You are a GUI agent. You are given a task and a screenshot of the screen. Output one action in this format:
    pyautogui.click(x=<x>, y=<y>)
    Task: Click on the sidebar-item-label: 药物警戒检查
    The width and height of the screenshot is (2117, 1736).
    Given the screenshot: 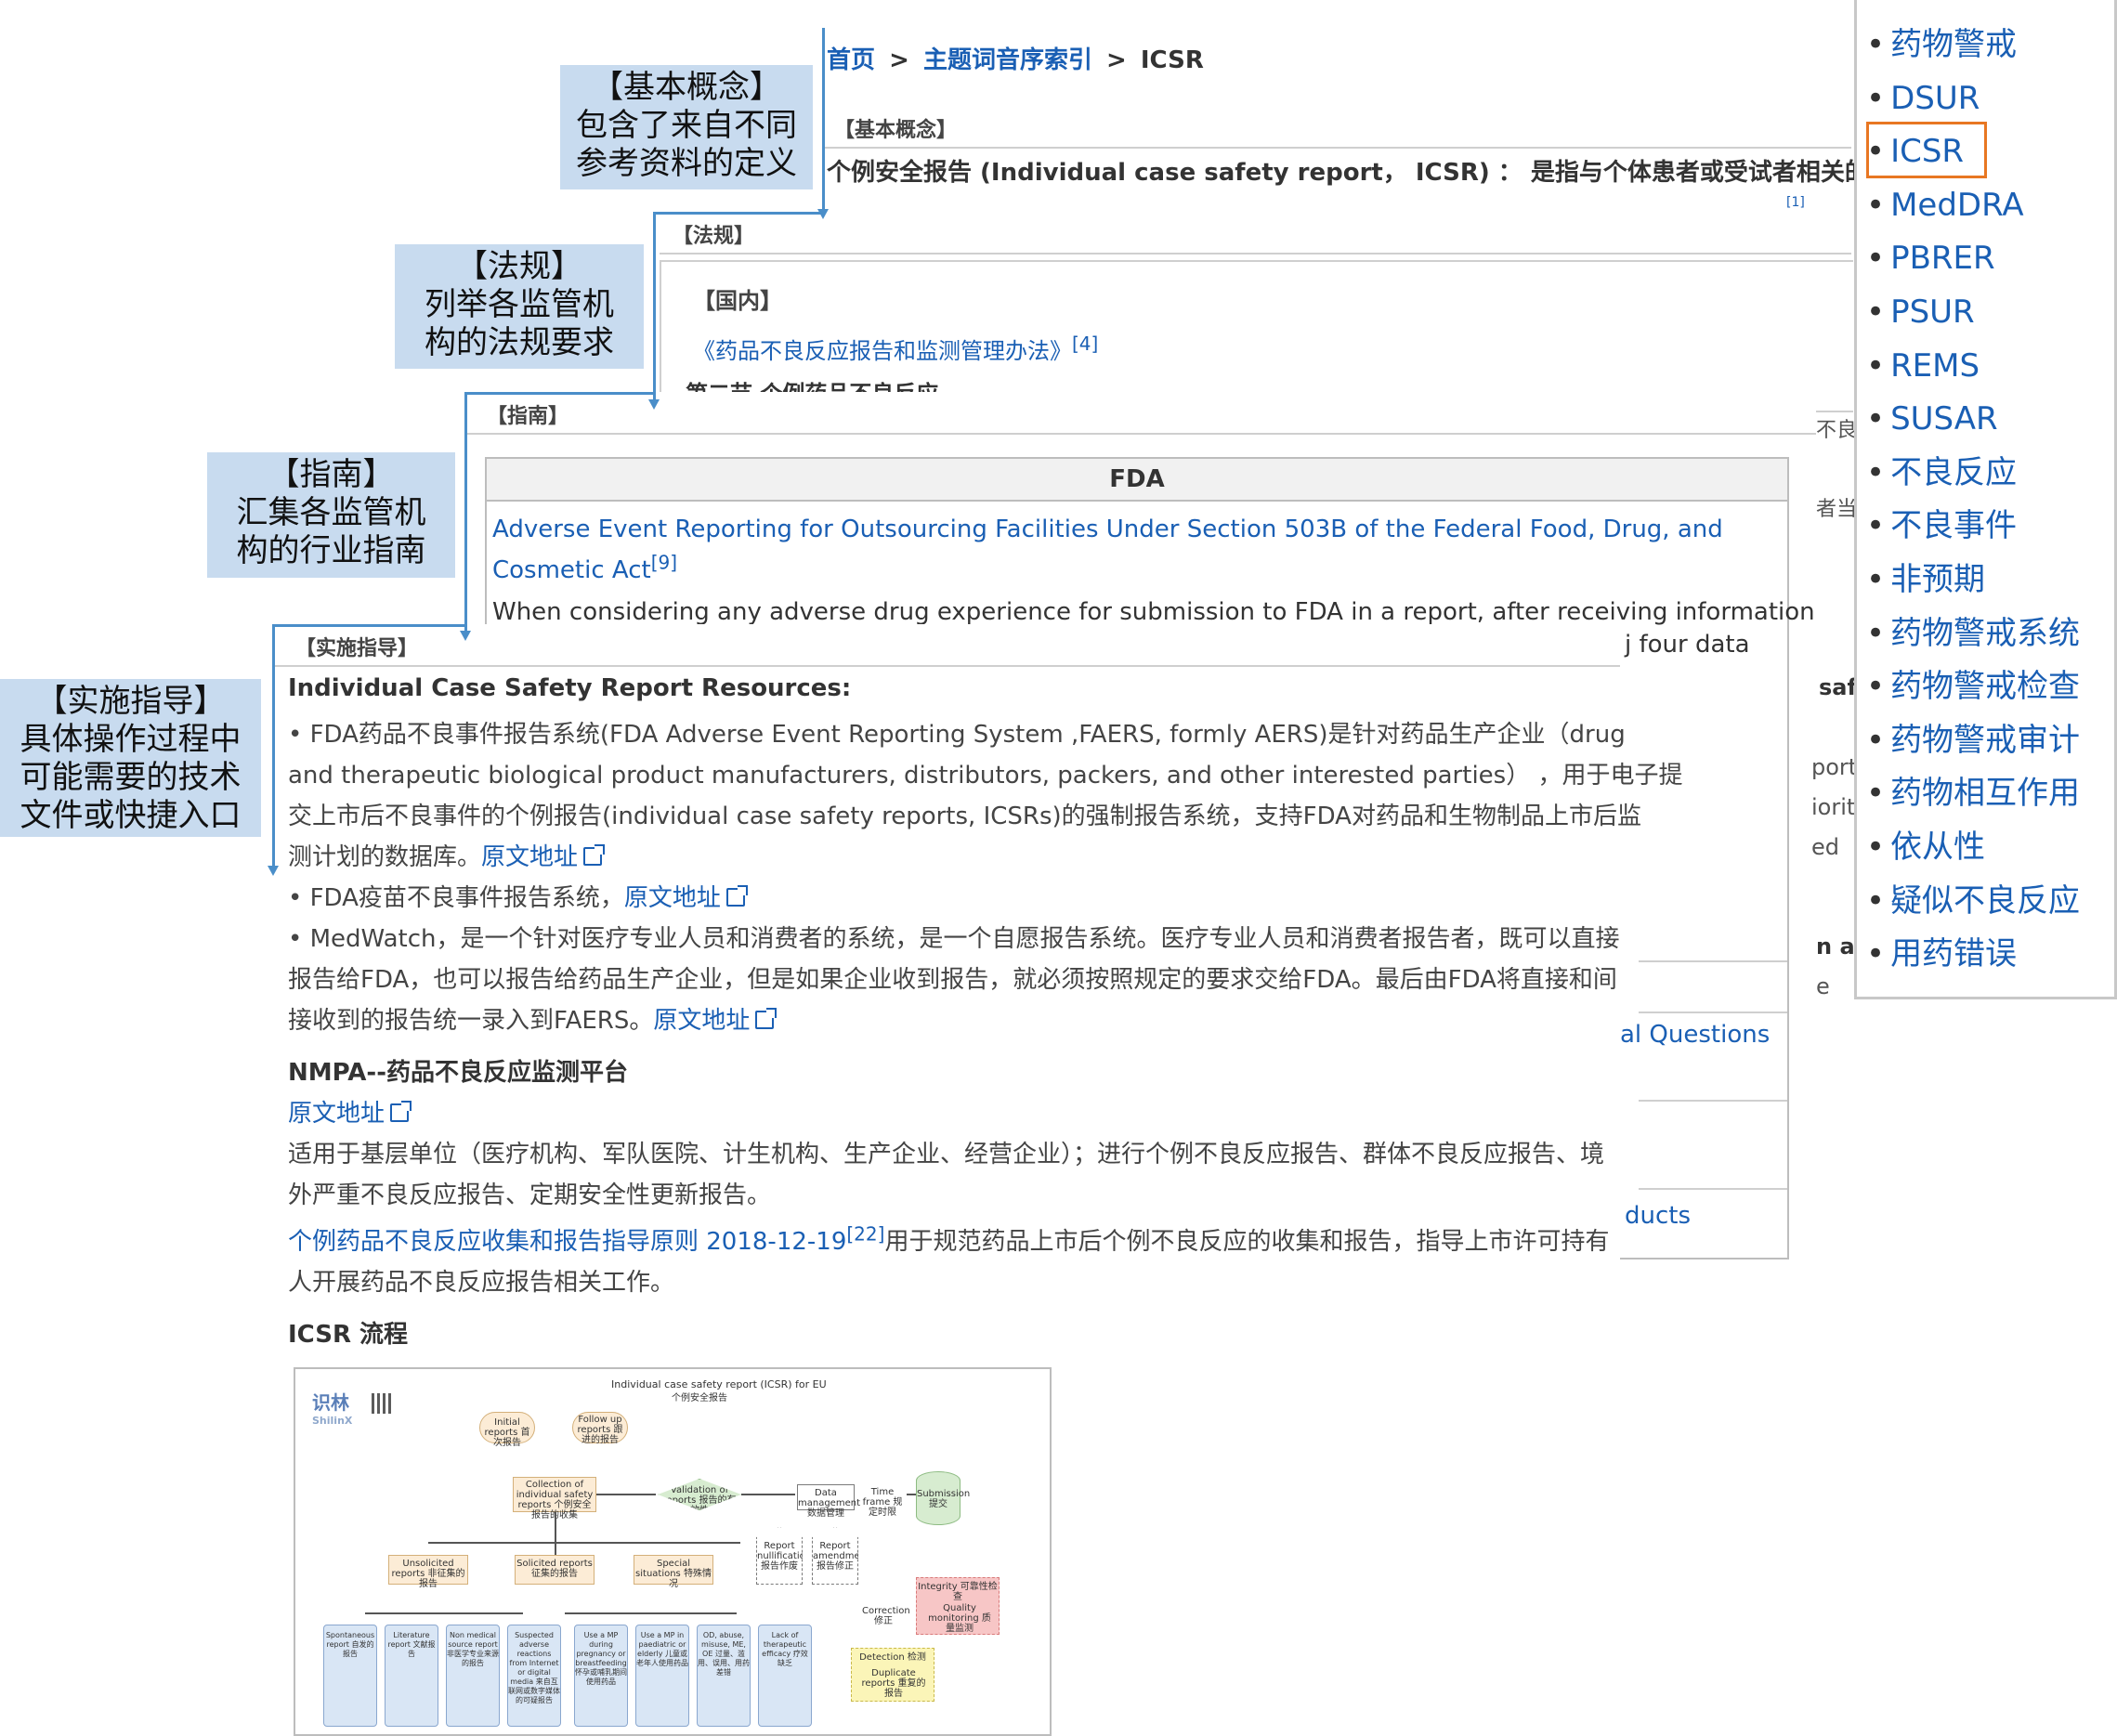 What is the action you would take?
    pyautogui.click(x=1985, y=687)
    